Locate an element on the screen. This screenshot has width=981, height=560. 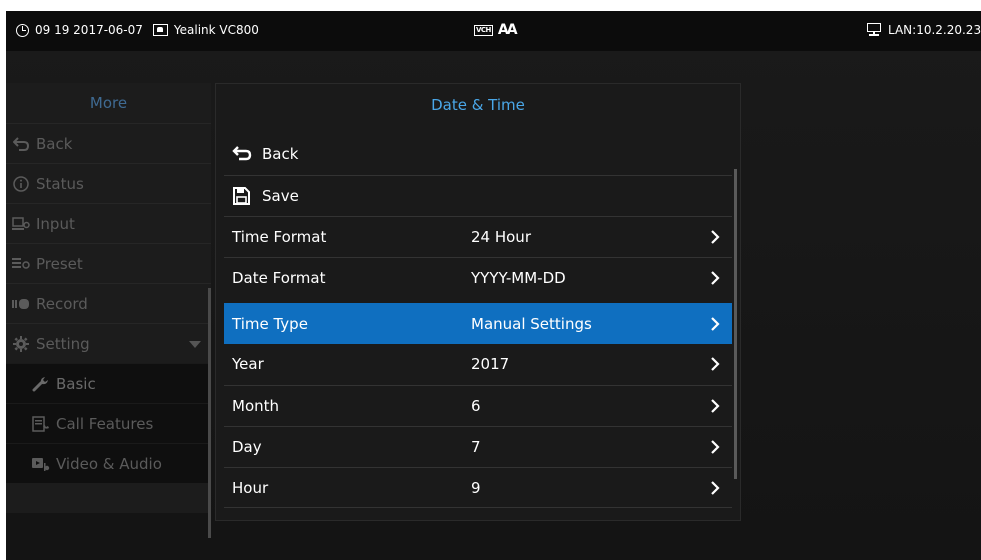
left-menu-item-record: Record is located at coordinates (108, 303).